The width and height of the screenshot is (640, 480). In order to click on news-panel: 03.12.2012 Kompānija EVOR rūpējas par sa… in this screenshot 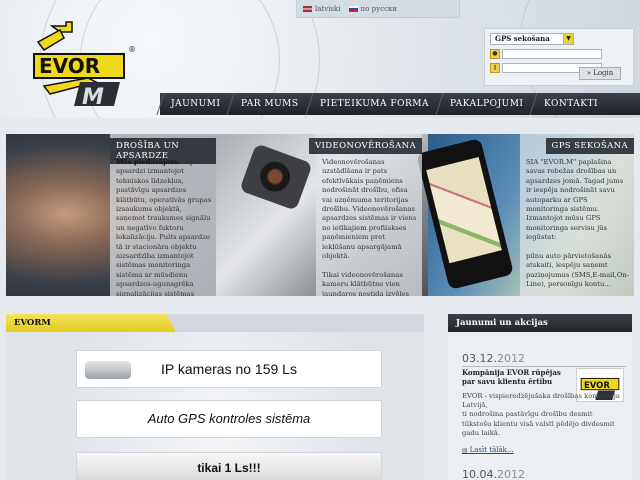, I will do `click(540, 406)`.